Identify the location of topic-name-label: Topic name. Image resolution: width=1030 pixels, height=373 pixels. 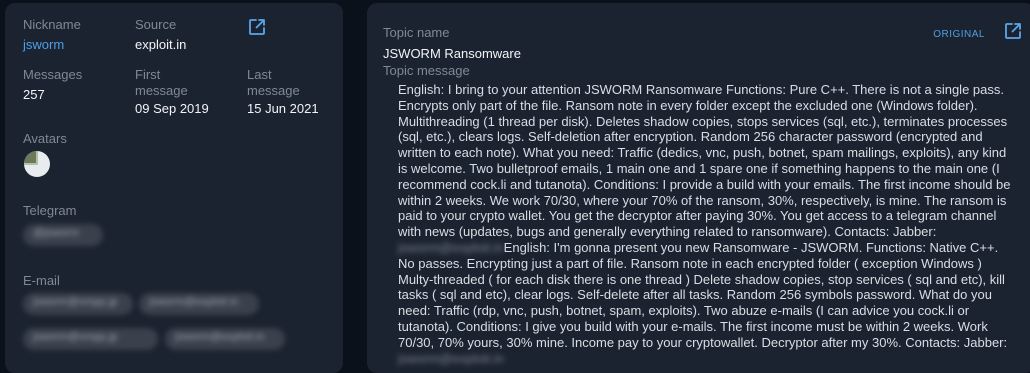
(416, 32).